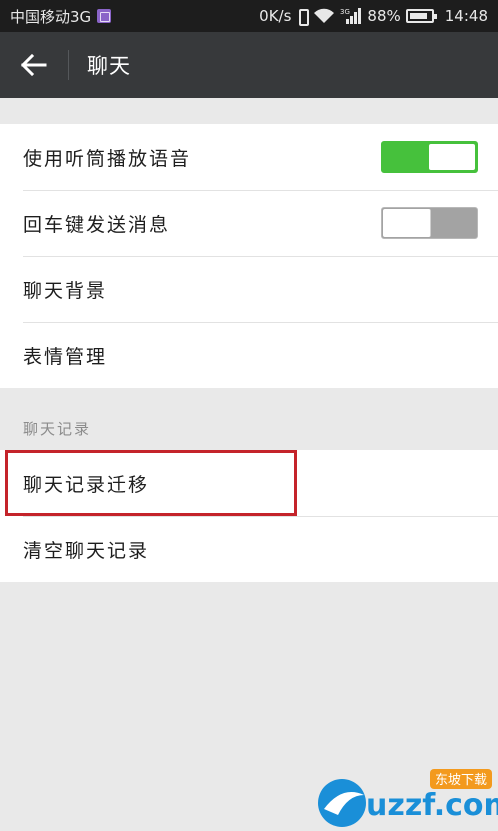 The height and width of the screenshot is (831, 498). Describe the element at coordinates (303, 17) in the screenshot. I see `vibrate-icon` at that location.